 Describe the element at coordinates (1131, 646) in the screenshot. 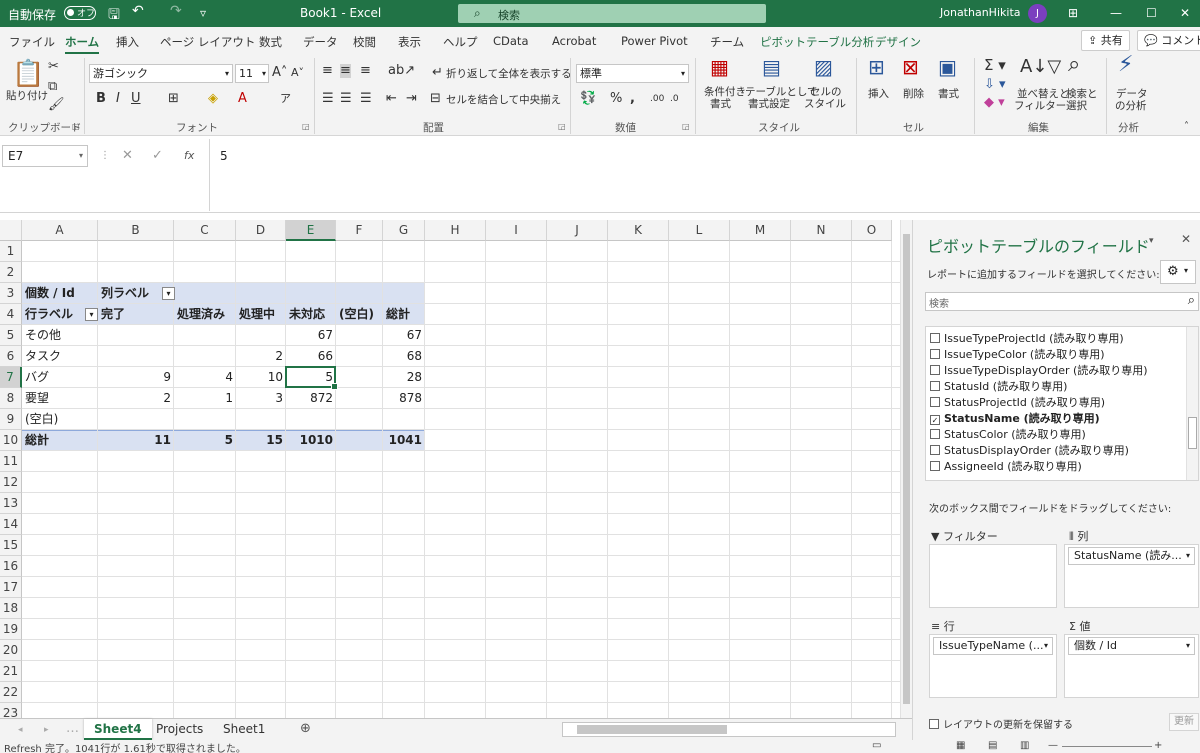

I see `values-field-chip: 個数 / Id ▾` at that location.